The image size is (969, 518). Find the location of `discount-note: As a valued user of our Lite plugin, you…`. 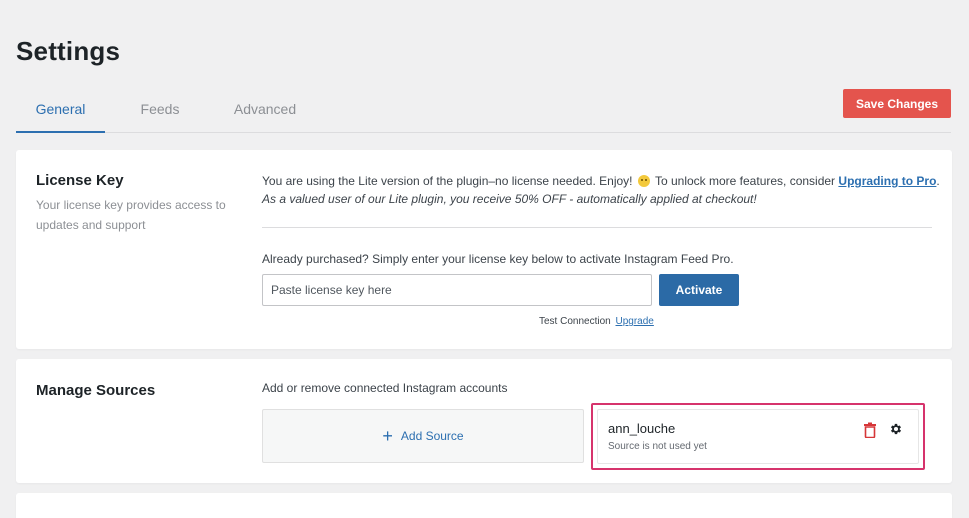

discount-note: As a valued user of our Lite plugin, you… is located at coordinates (509, 199).